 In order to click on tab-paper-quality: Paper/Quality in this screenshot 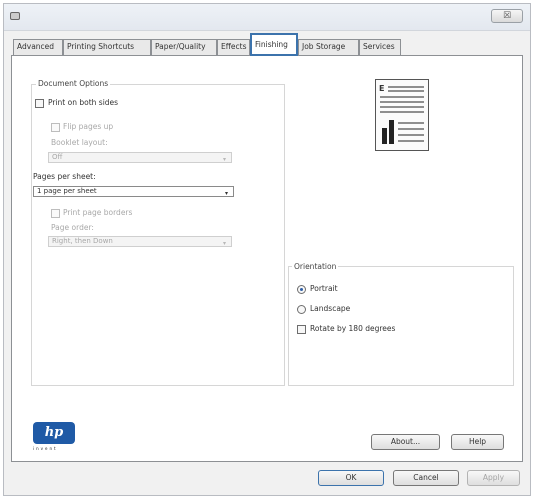, I will do `click(184, 47)`.